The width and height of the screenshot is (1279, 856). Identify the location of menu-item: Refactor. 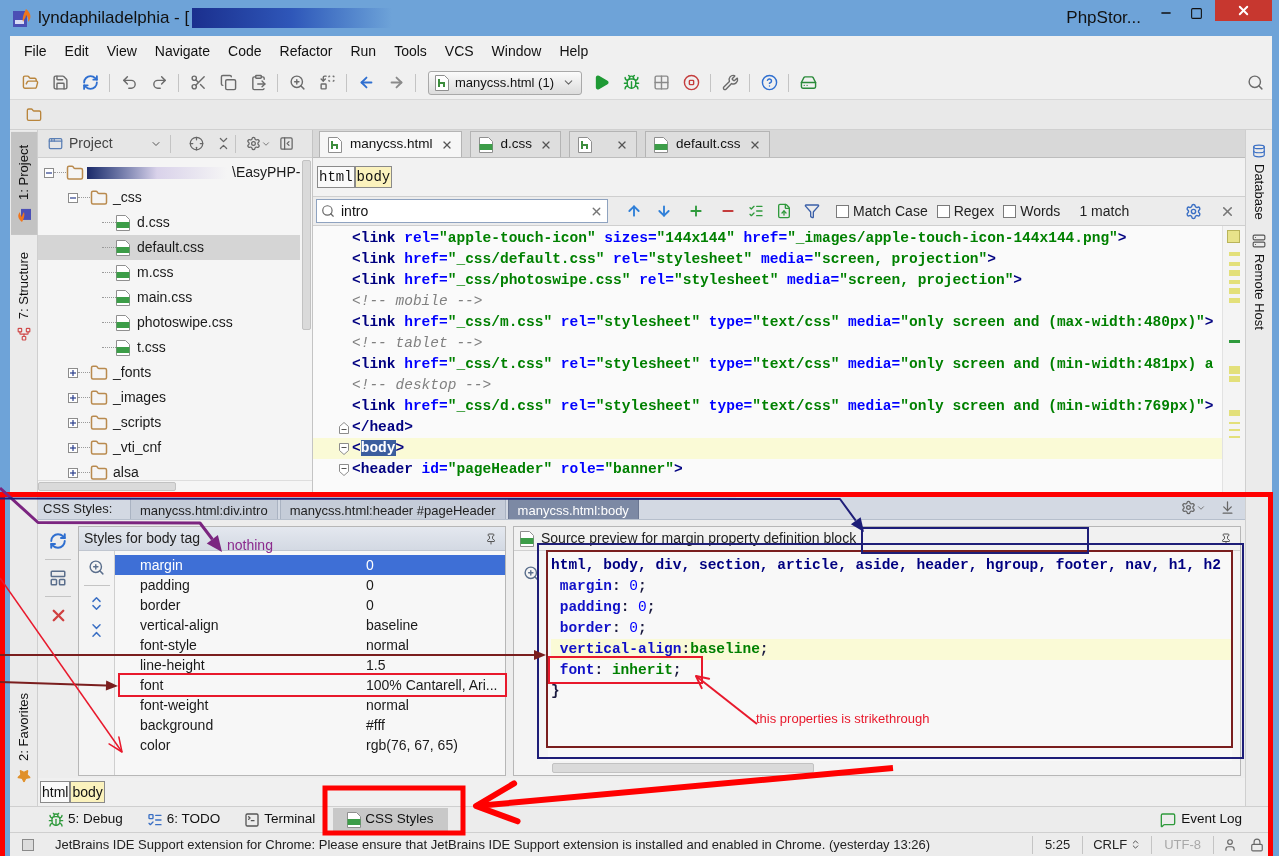
(306, 51).